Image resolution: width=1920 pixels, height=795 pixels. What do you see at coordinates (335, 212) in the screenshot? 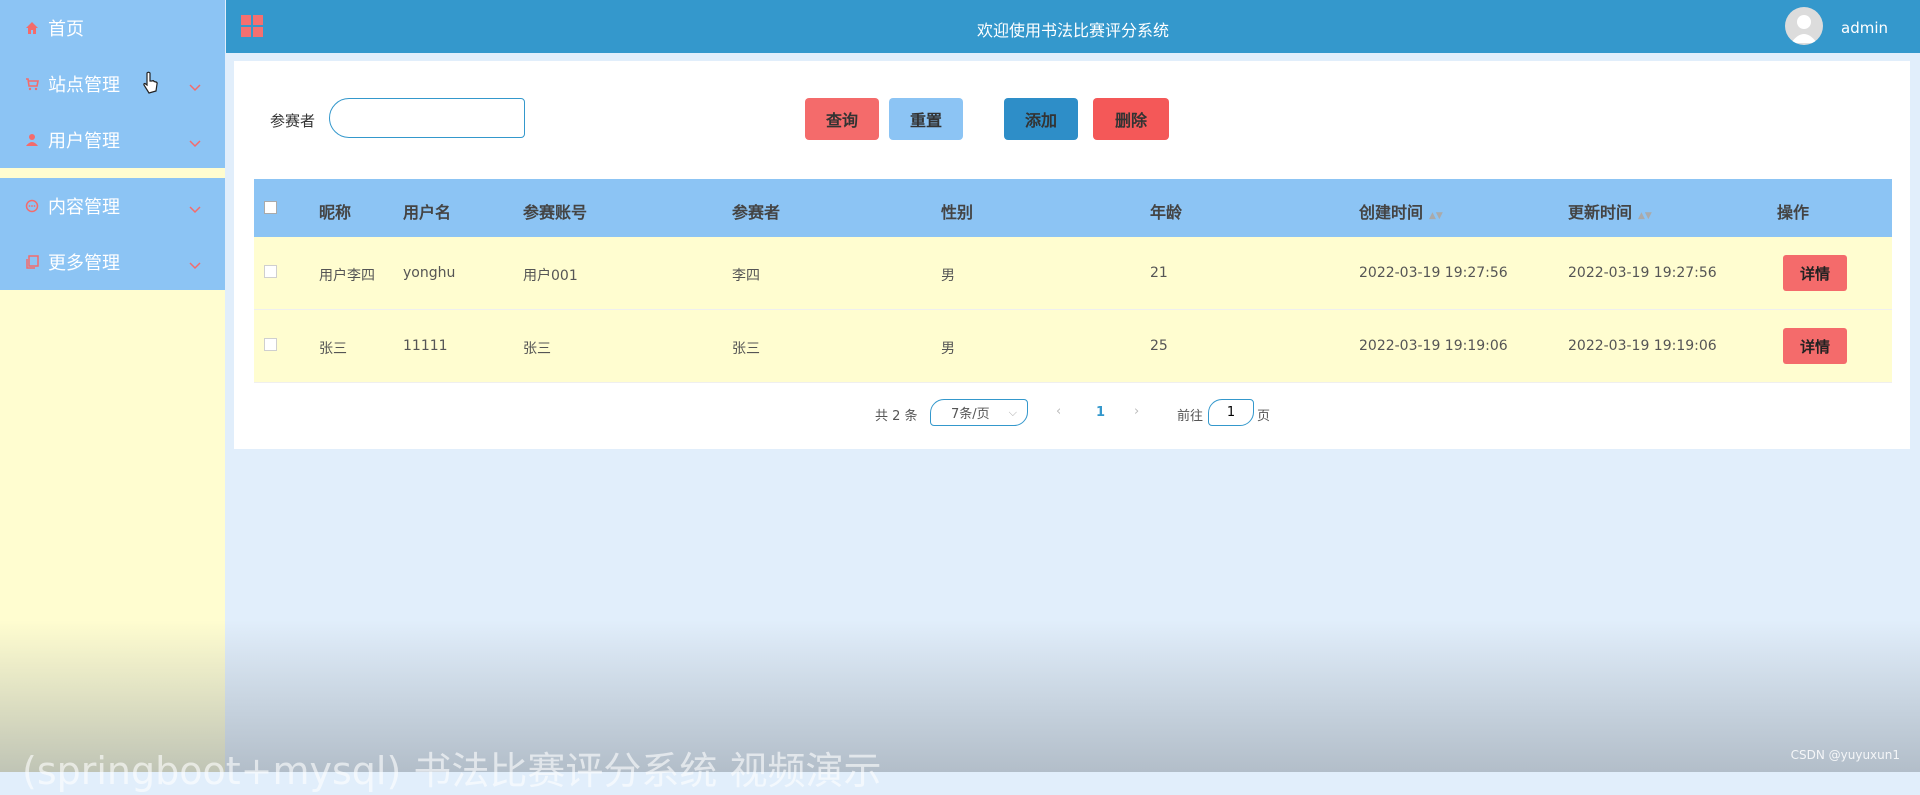
I see `column-header-nickname: 昵称` at bounding box center [335, 212].